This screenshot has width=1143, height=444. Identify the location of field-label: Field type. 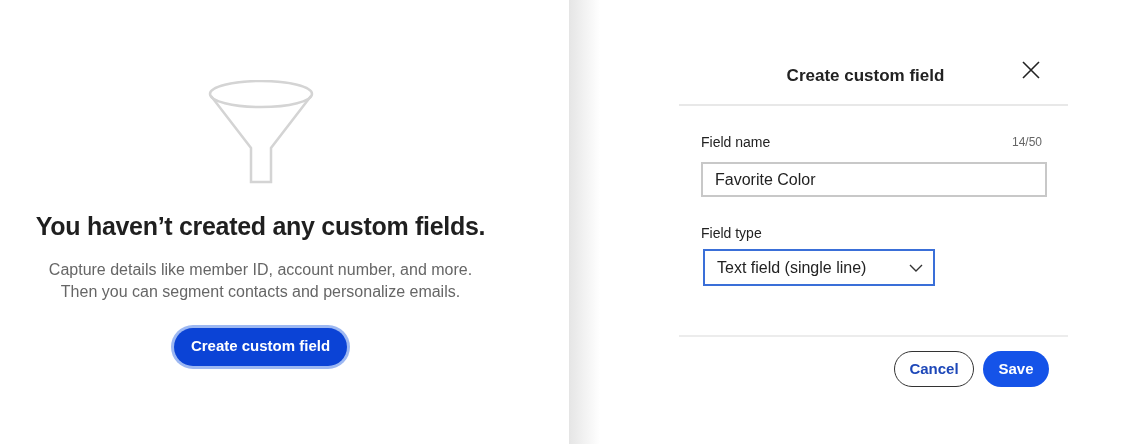
(731, 233).